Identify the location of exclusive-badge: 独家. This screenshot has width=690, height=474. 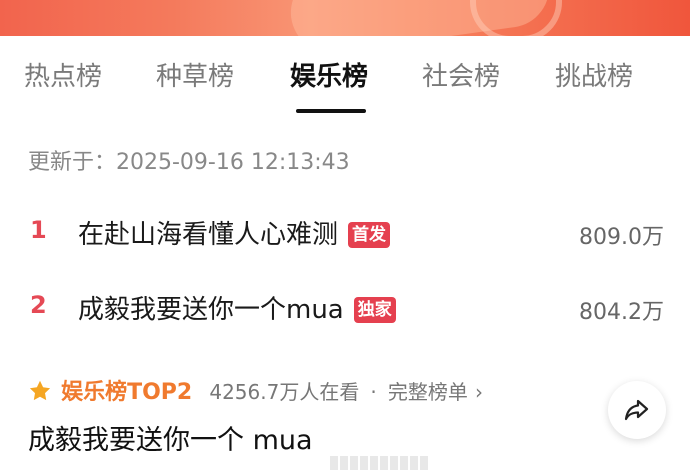
(374, 310).